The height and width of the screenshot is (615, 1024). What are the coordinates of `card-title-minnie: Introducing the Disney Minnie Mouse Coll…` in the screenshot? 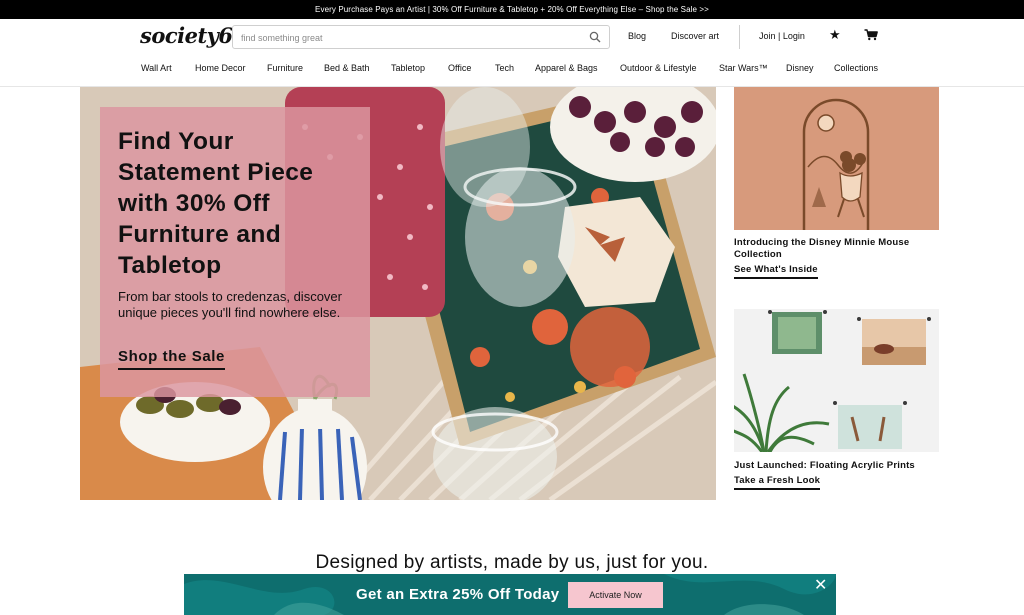 It's located at (836, 248).